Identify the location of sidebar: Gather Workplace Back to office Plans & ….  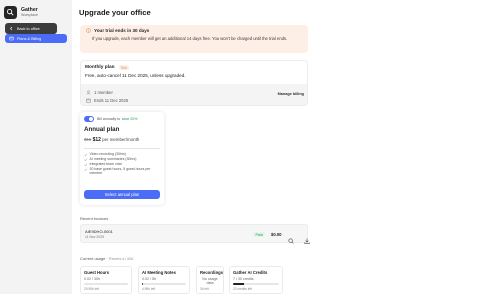
(36, 147).